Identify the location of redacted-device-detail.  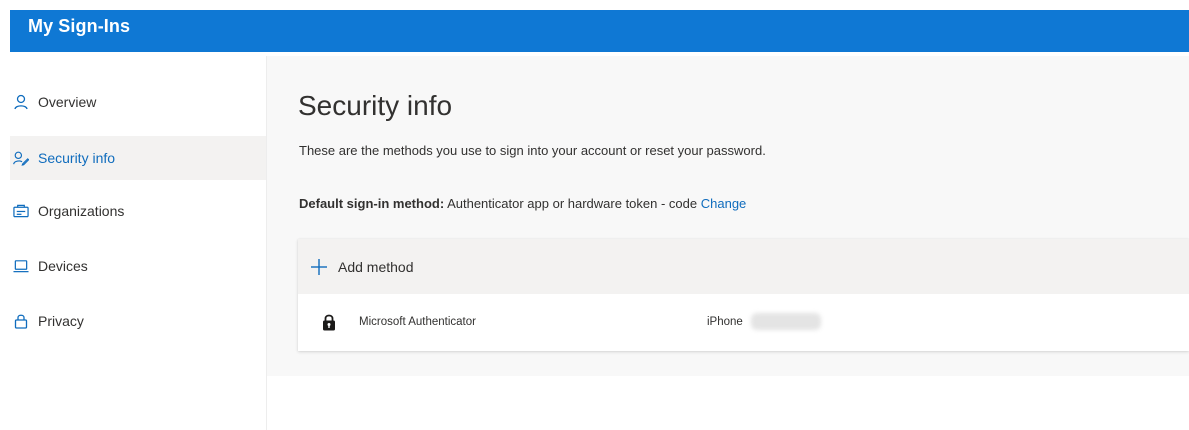
(786, 321).